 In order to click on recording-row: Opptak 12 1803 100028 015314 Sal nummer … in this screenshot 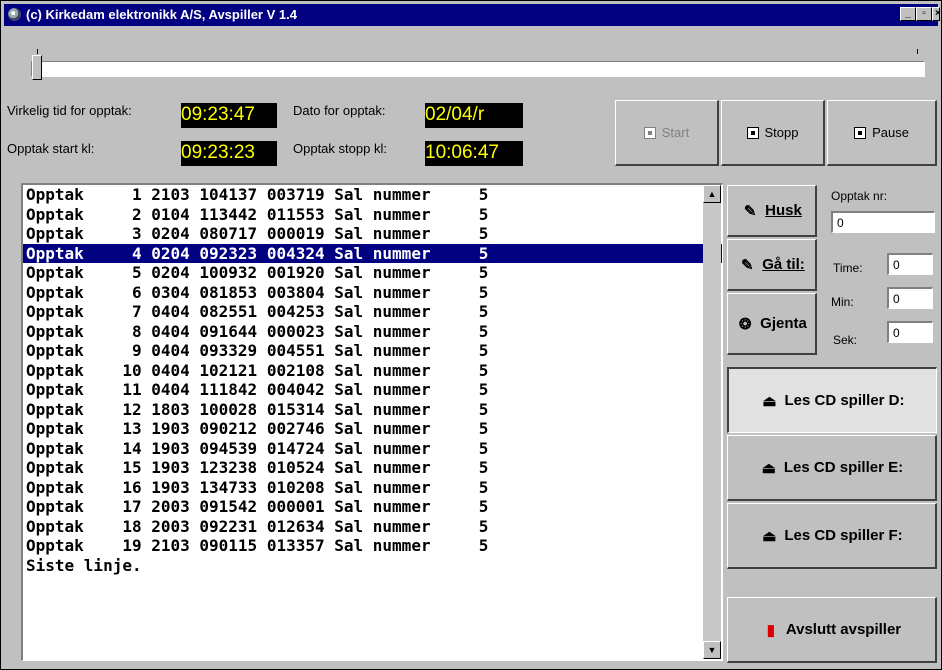, I will do `click(372, 410)`.